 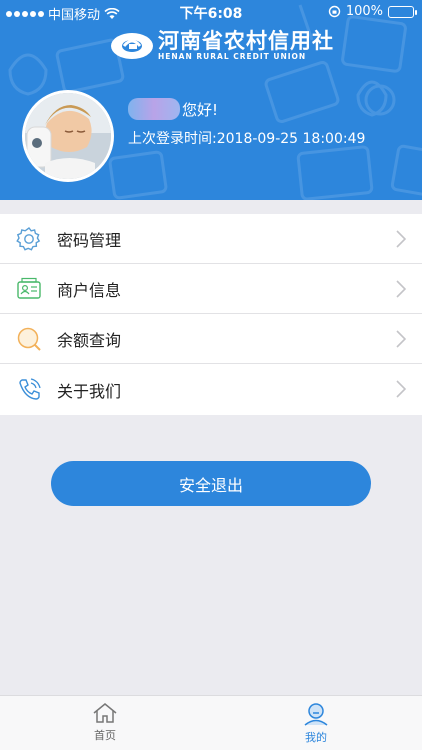 What do you see at coordinates (316, 714) in the screenshot?
I see `user-icon` at bounding box center [316, 714].